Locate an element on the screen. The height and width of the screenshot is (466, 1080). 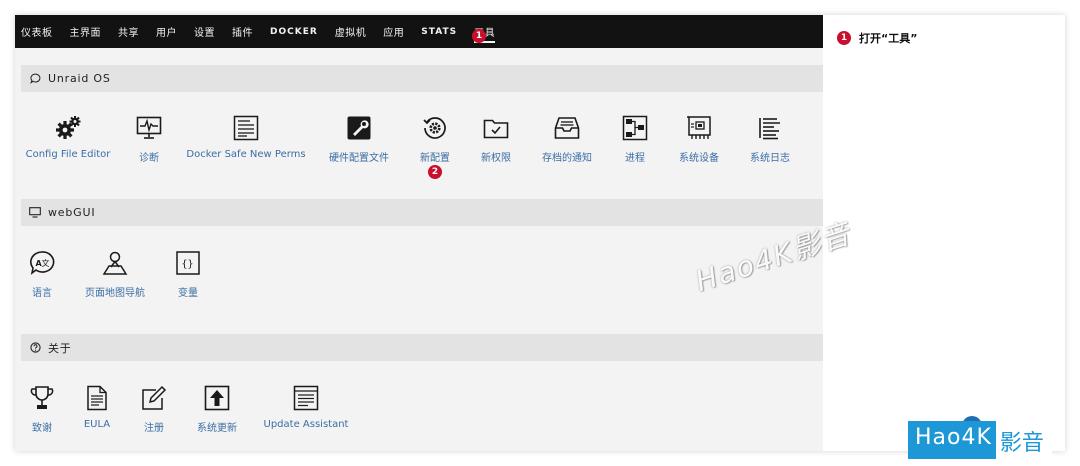
logo-part-1: Hao4K is located at coordinates (952, 440).